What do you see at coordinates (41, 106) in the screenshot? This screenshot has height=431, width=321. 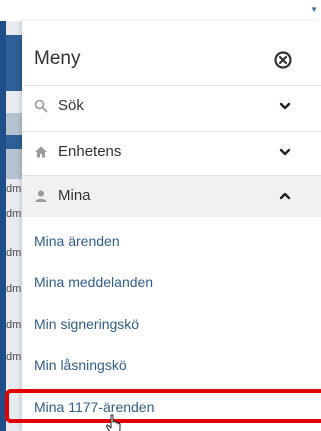 I see `search-icon` at bounding box center [41, 106].